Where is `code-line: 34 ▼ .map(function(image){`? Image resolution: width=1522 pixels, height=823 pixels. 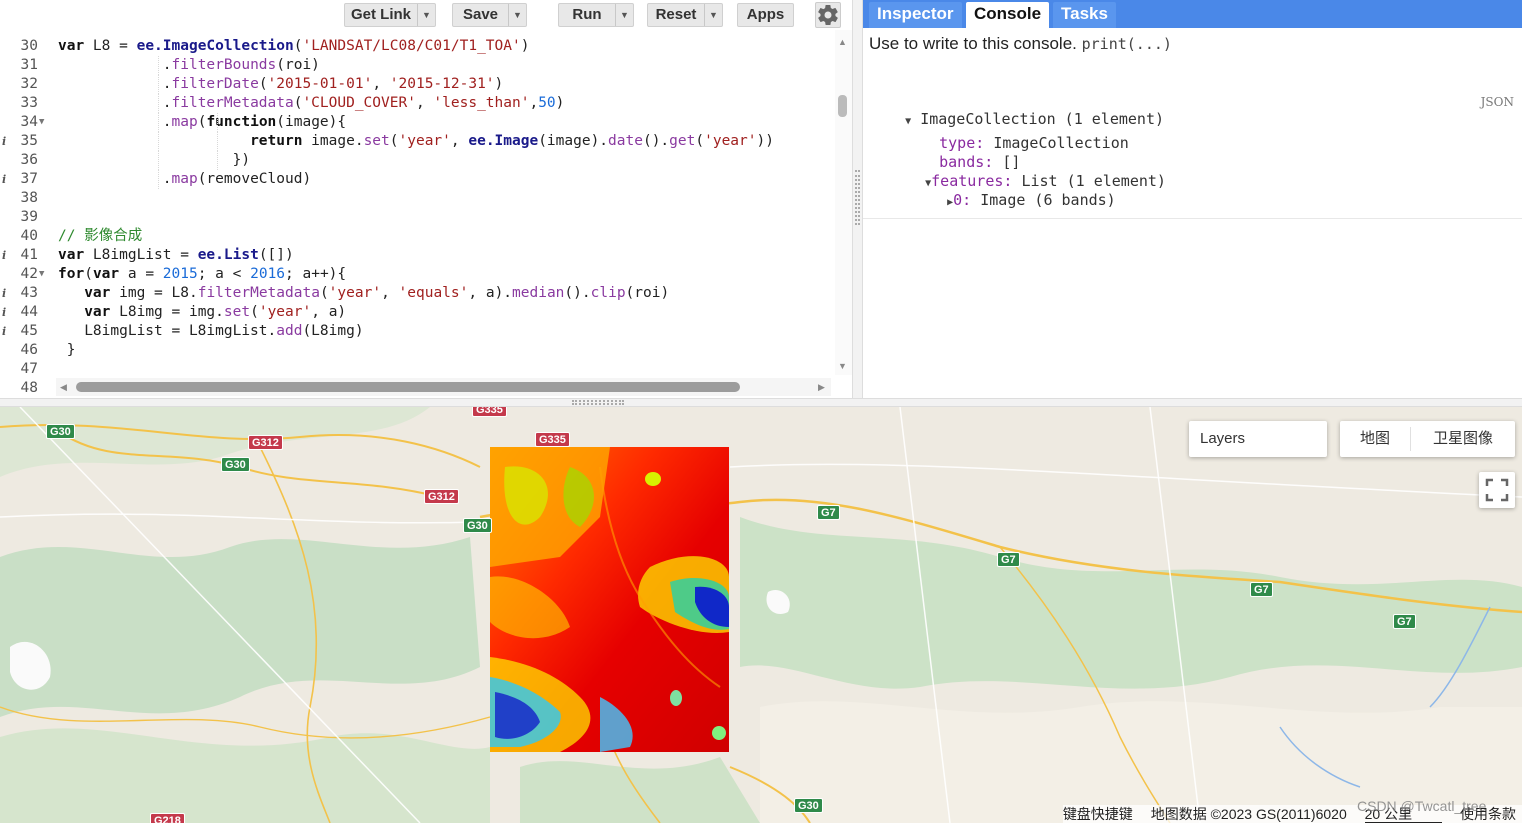
code-line: 34 ▼ .map(function(image){ is located at coordinates (417, 122).